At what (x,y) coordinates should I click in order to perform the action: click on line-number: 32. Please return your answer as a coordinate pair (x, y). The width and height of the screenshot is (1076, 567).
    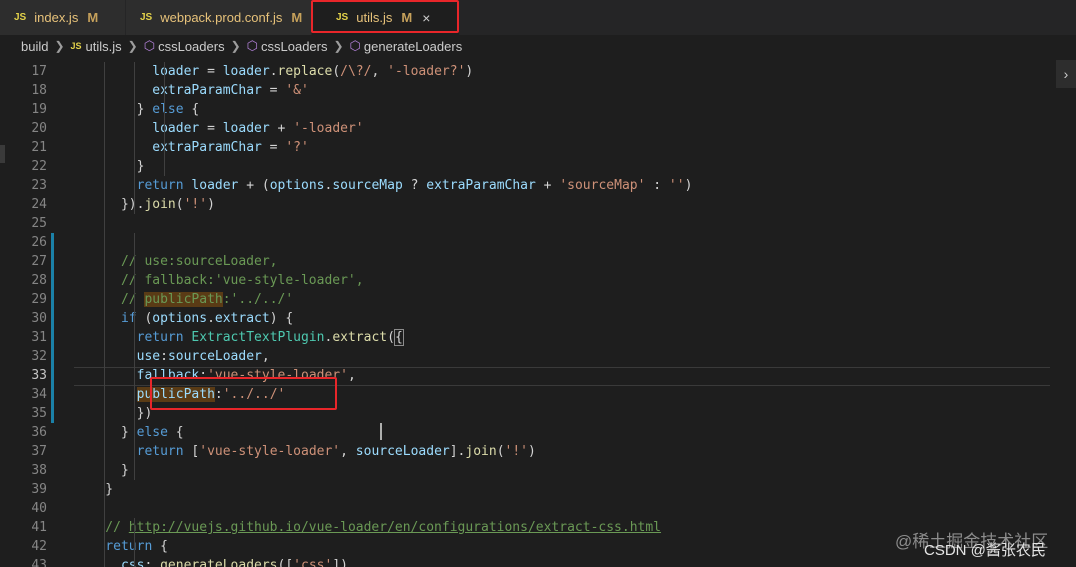
    Looking at the image, I should click on (39, 356).